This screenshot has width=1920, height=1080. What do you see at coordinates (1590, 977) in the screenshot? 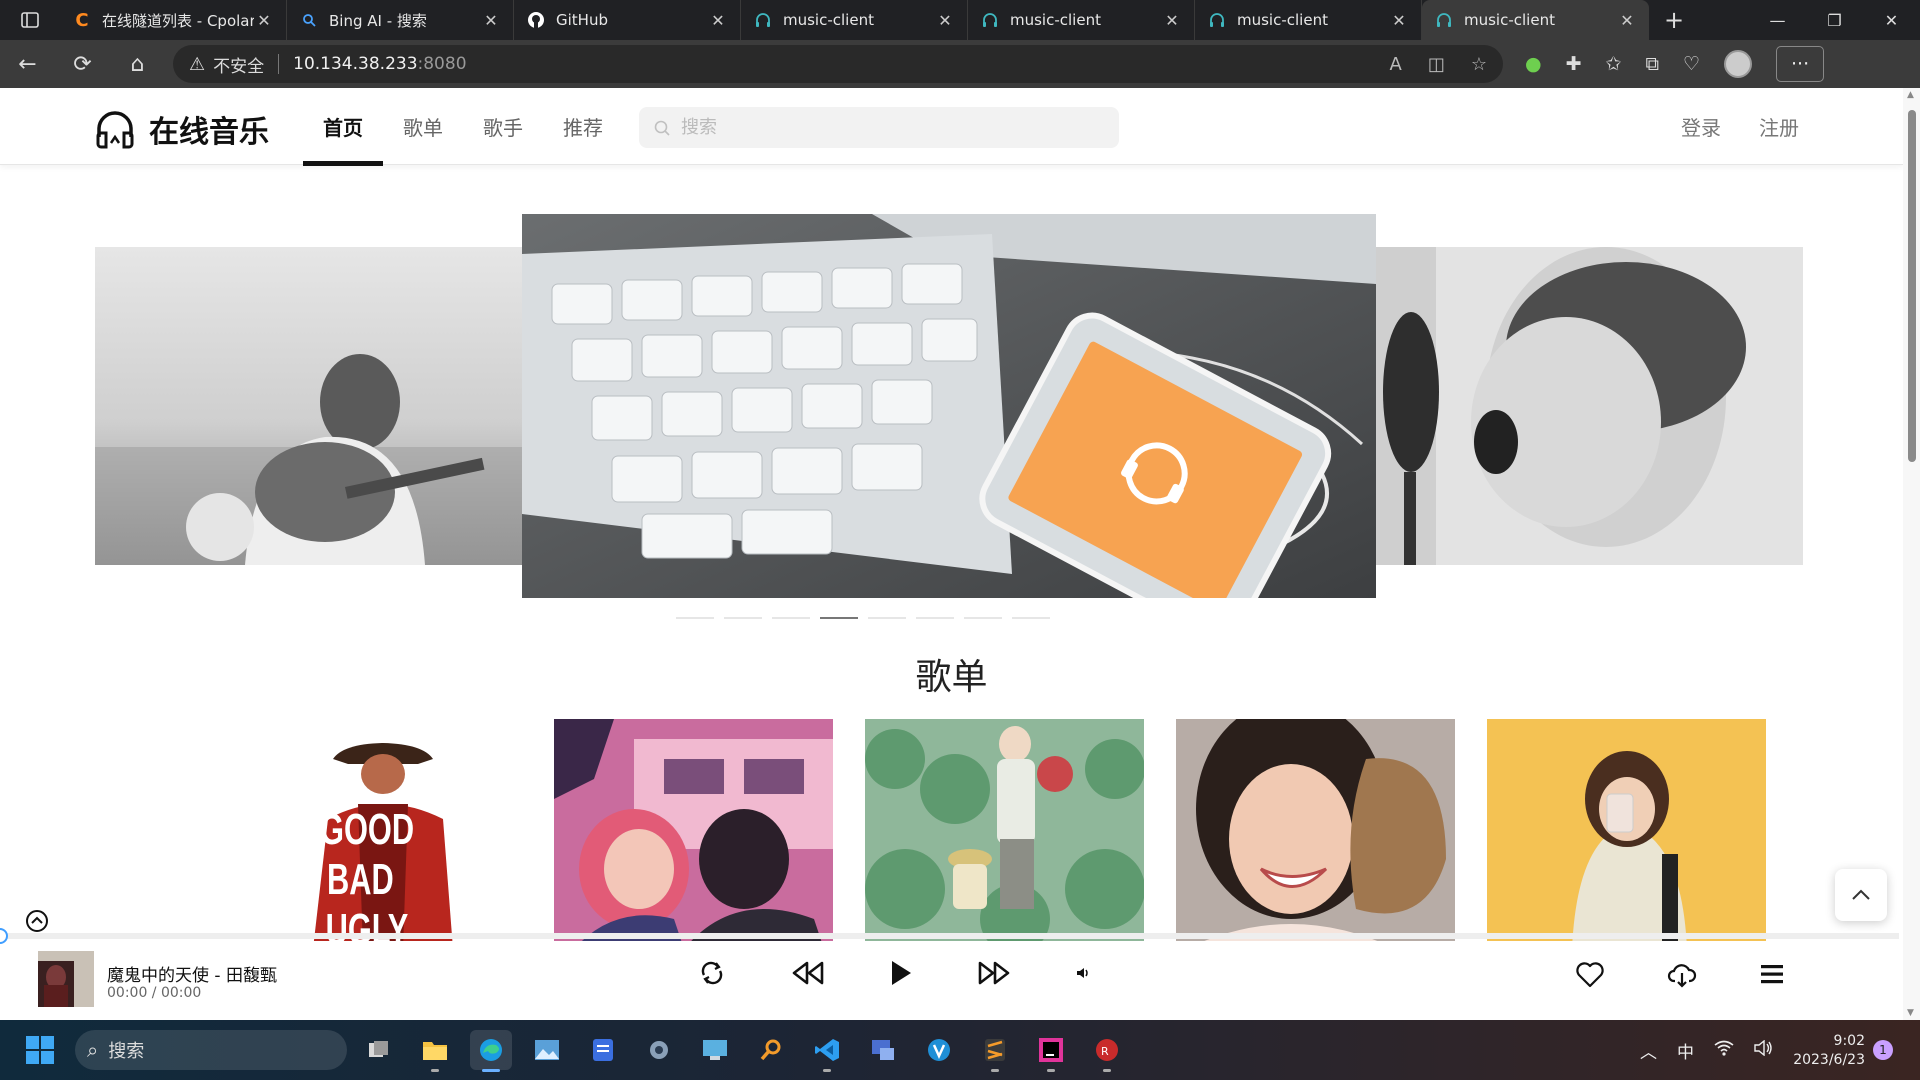
I see `favorite-heart-icon` at bounding box center [1590, 977].